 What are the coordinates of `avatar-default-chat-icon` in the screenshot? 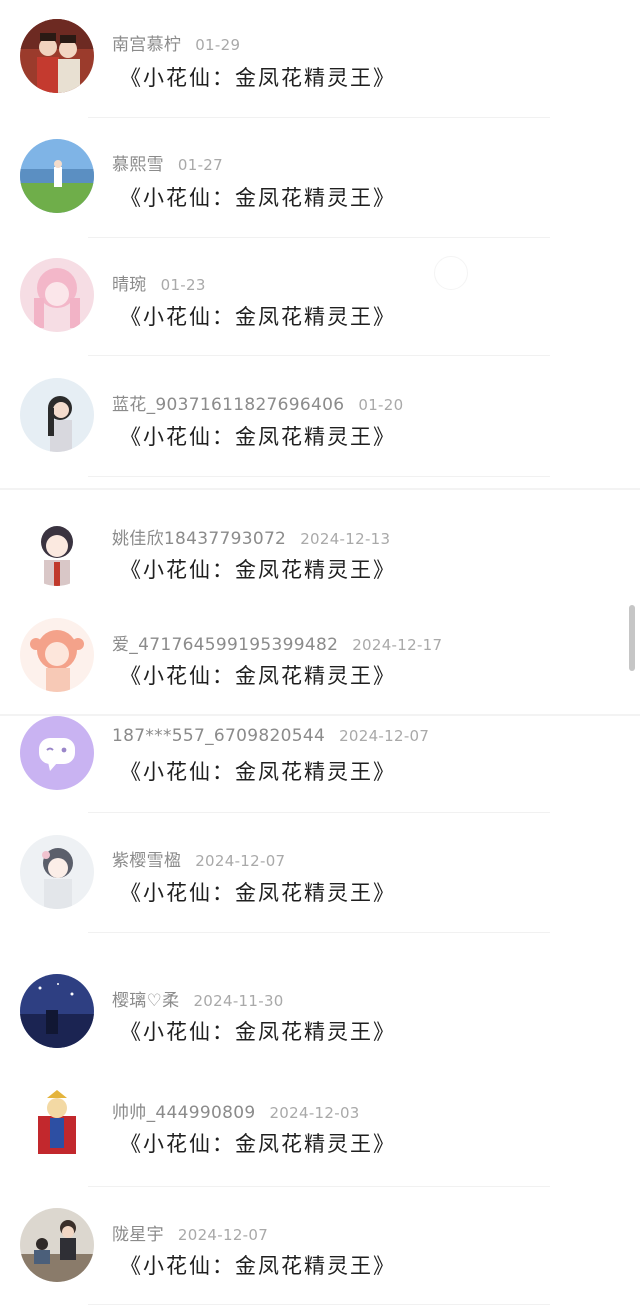 It's located at (57, 753).